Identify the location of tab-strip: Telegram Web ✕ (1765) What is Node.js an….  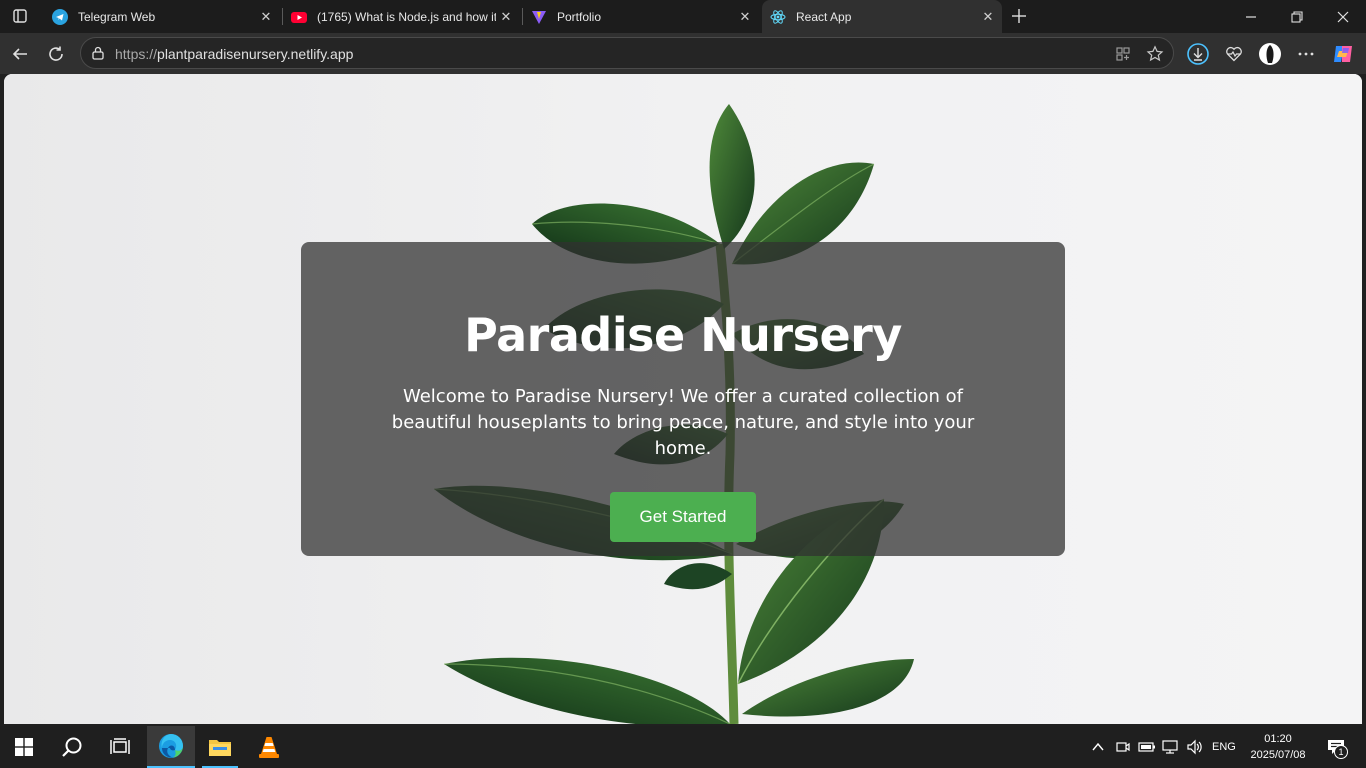
(683, 16).